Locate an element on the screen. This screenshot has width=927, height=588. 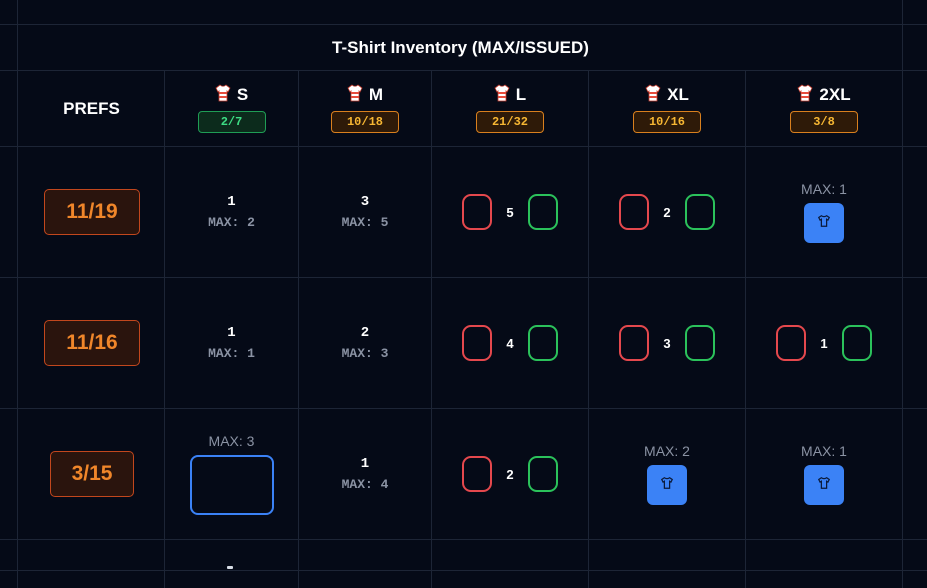
pref-date-badge: 11/16 is located at coordinates (92, 343).